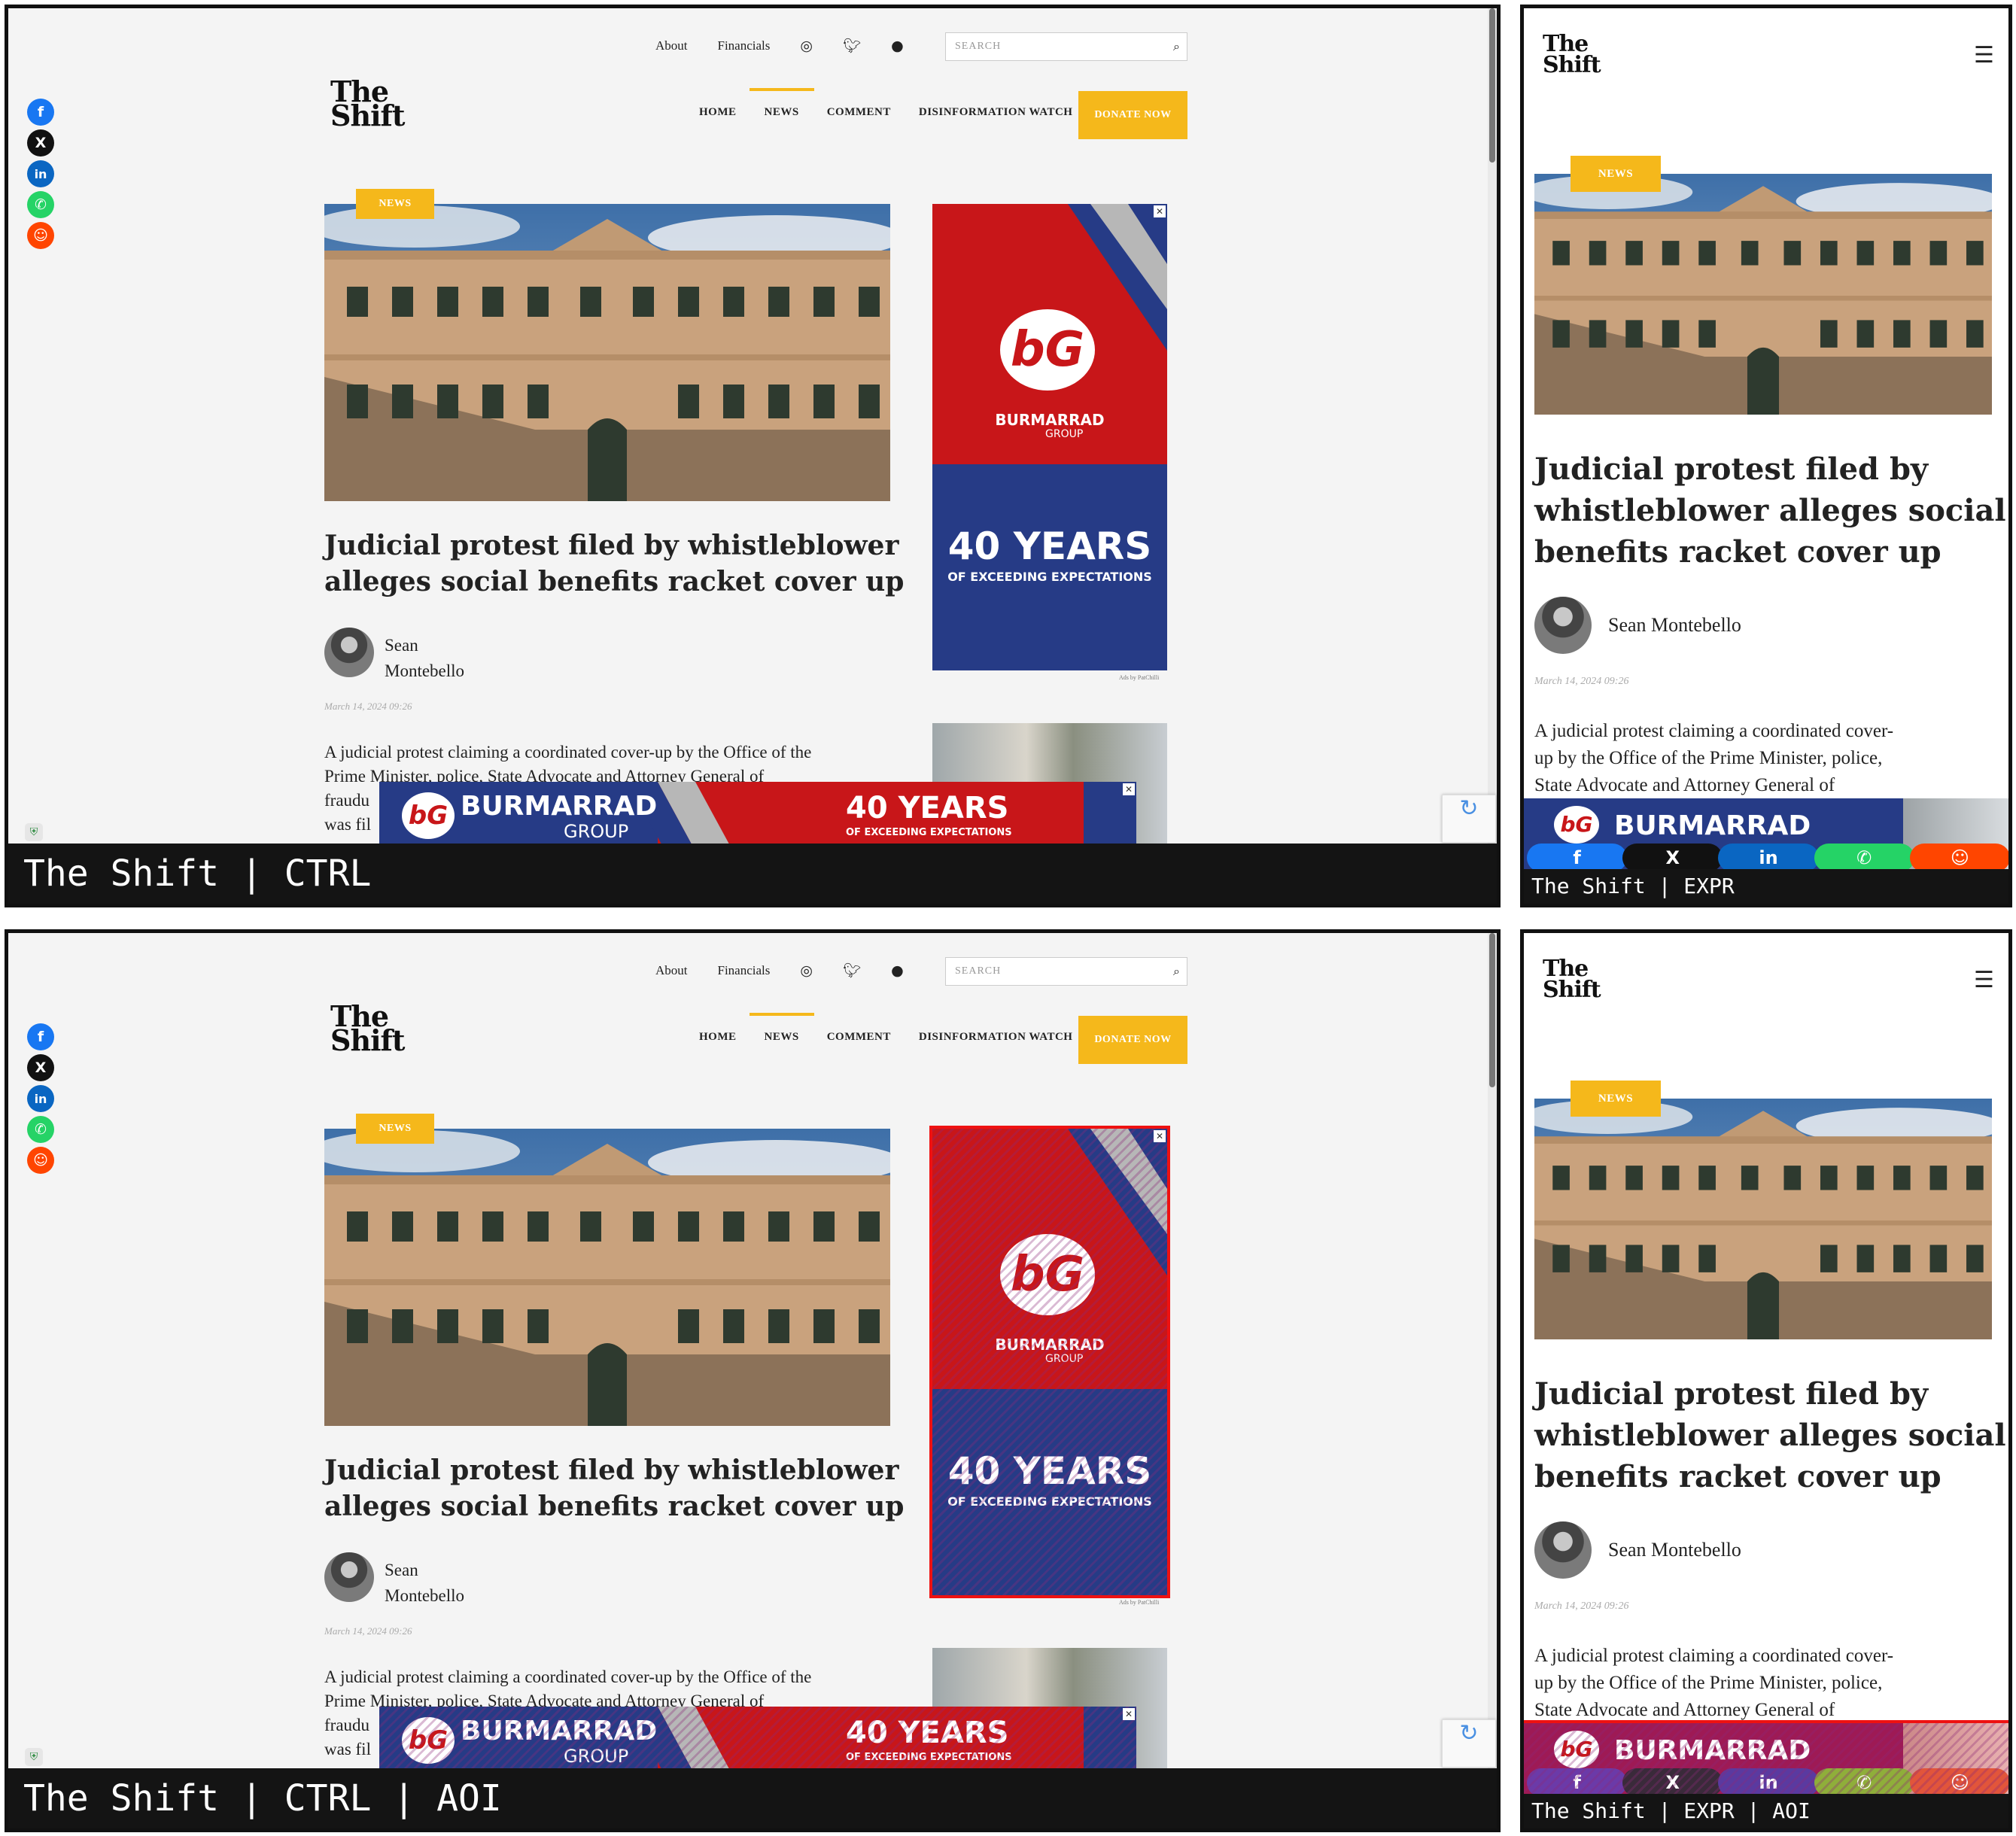 The image size is (2016, 1836). I want to click on aoi-overlay, so click(1766, 1762).